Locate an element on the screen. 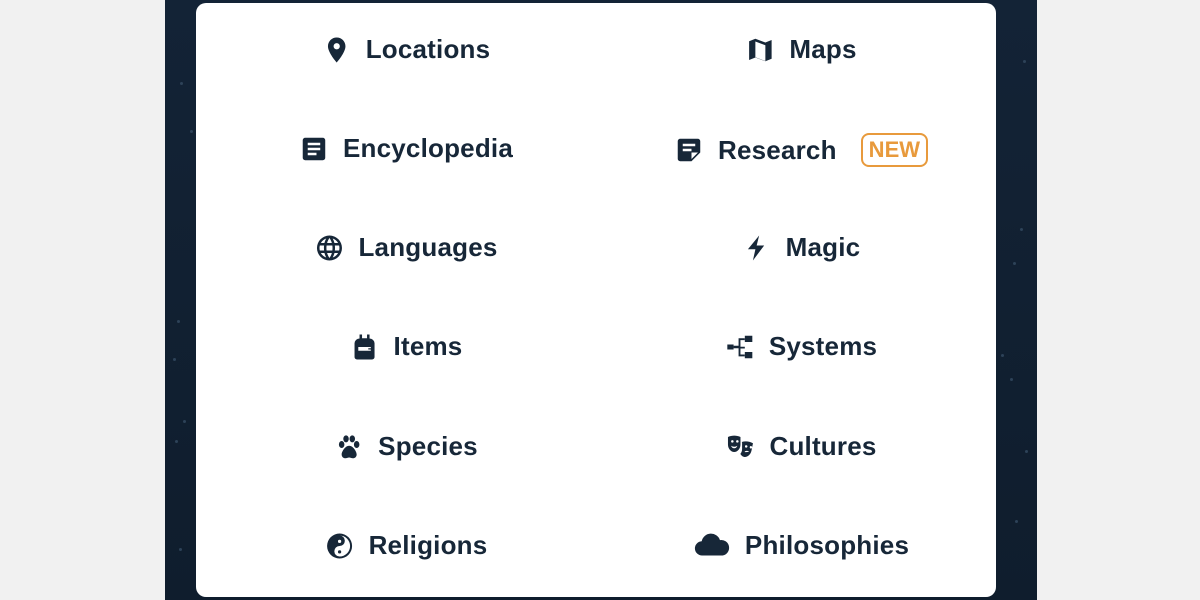 The image size is (1200, 600). menu-item-label: Maps is located at coordinates (823, 49).